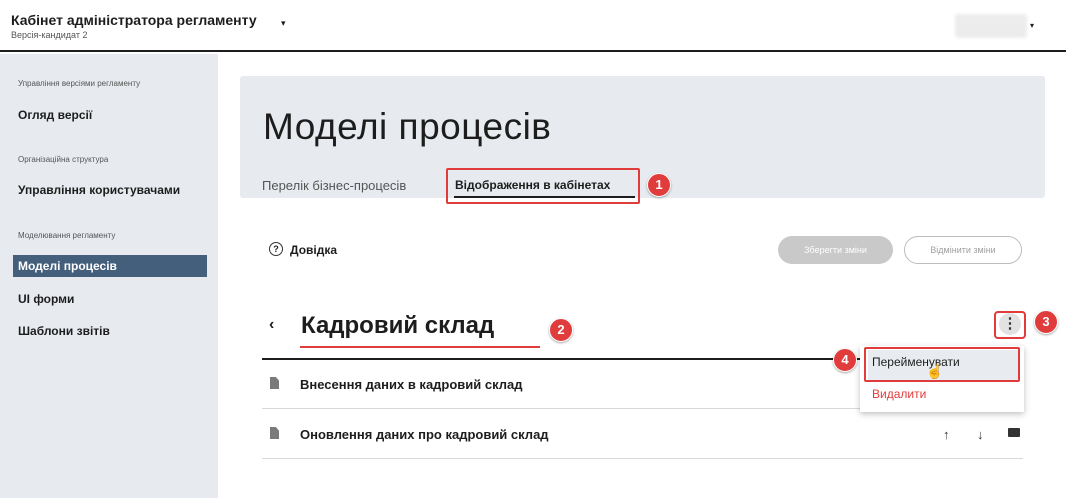 The image size is (1066, 498). Describe the element at coordinates (63, 159) in the screenshot. I see `sidebar-group-org-structure: Організаційна структура` at that location.